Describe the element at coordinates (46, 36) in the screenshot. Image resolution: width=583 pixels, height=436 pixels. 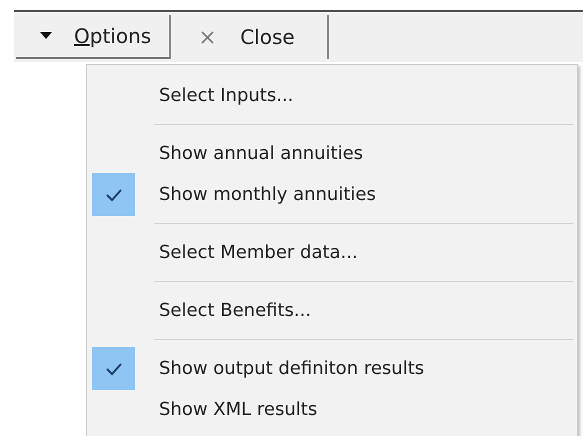
I see `dropdown-arrow-icon` at that location.